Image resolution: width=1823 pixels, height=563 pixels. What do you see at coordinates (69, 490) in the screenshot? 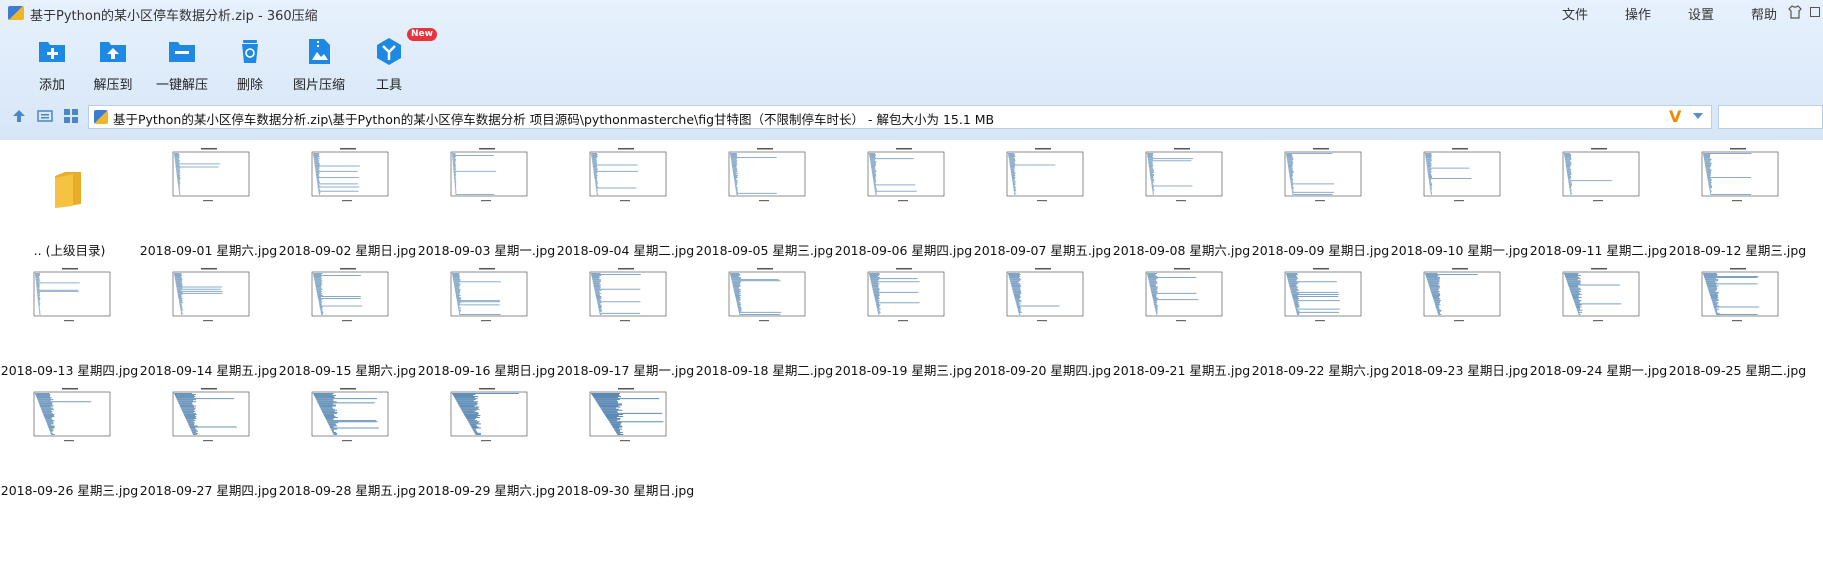
I see `file-name: 2018-09-26 星期三.jpg` at bounding box center [69, 490].